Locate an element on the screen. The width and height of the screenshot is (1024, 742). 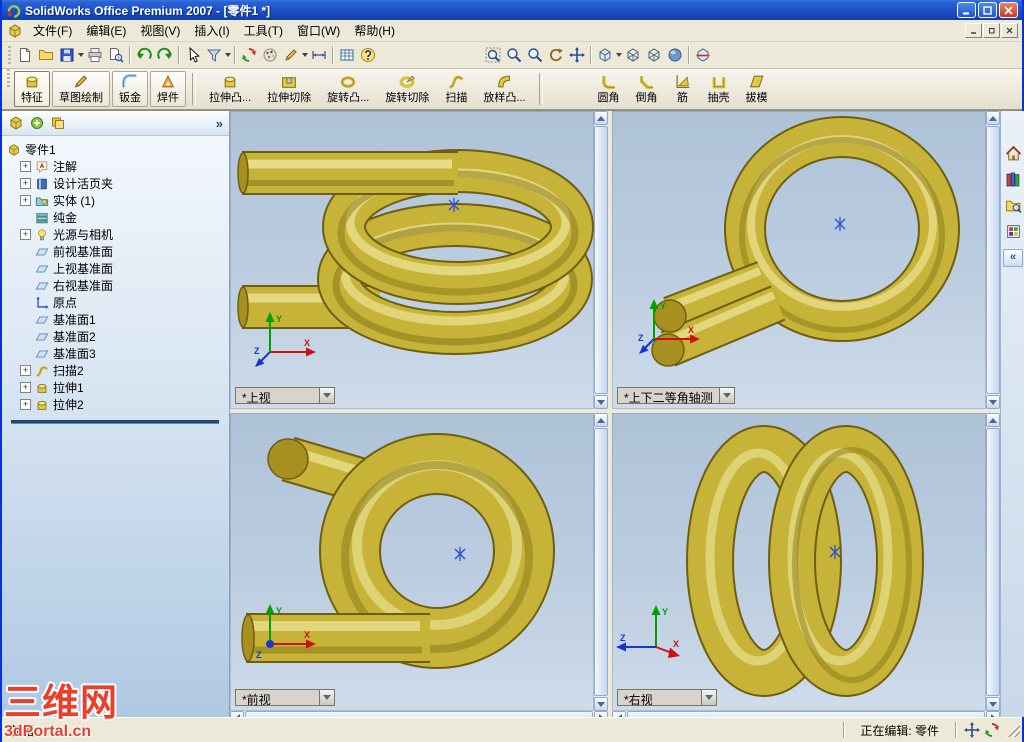
print-preview-button is located at coordinates (115, 55).